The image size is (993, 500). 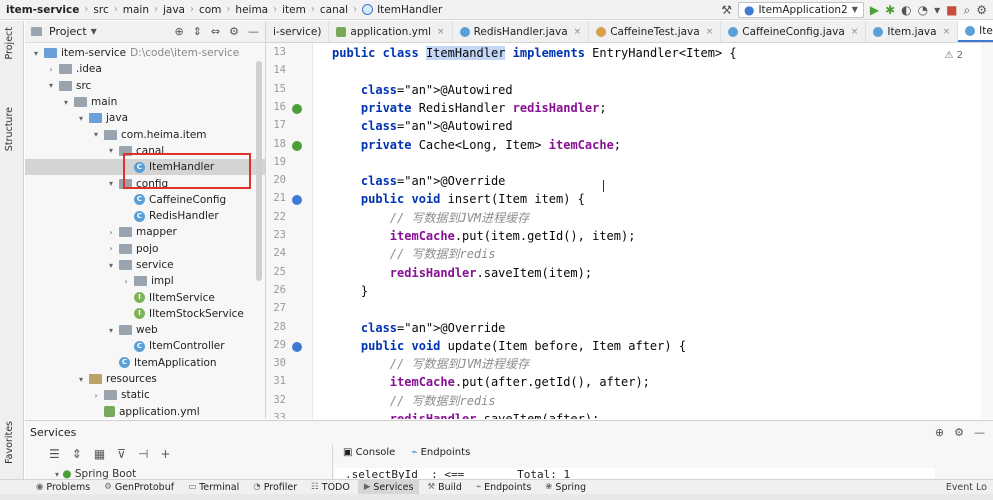 What do you see at coordinates (969, 487) in the screenshot?
I see `event-log-tab: Event Lo` at bounding box center [969, 487].